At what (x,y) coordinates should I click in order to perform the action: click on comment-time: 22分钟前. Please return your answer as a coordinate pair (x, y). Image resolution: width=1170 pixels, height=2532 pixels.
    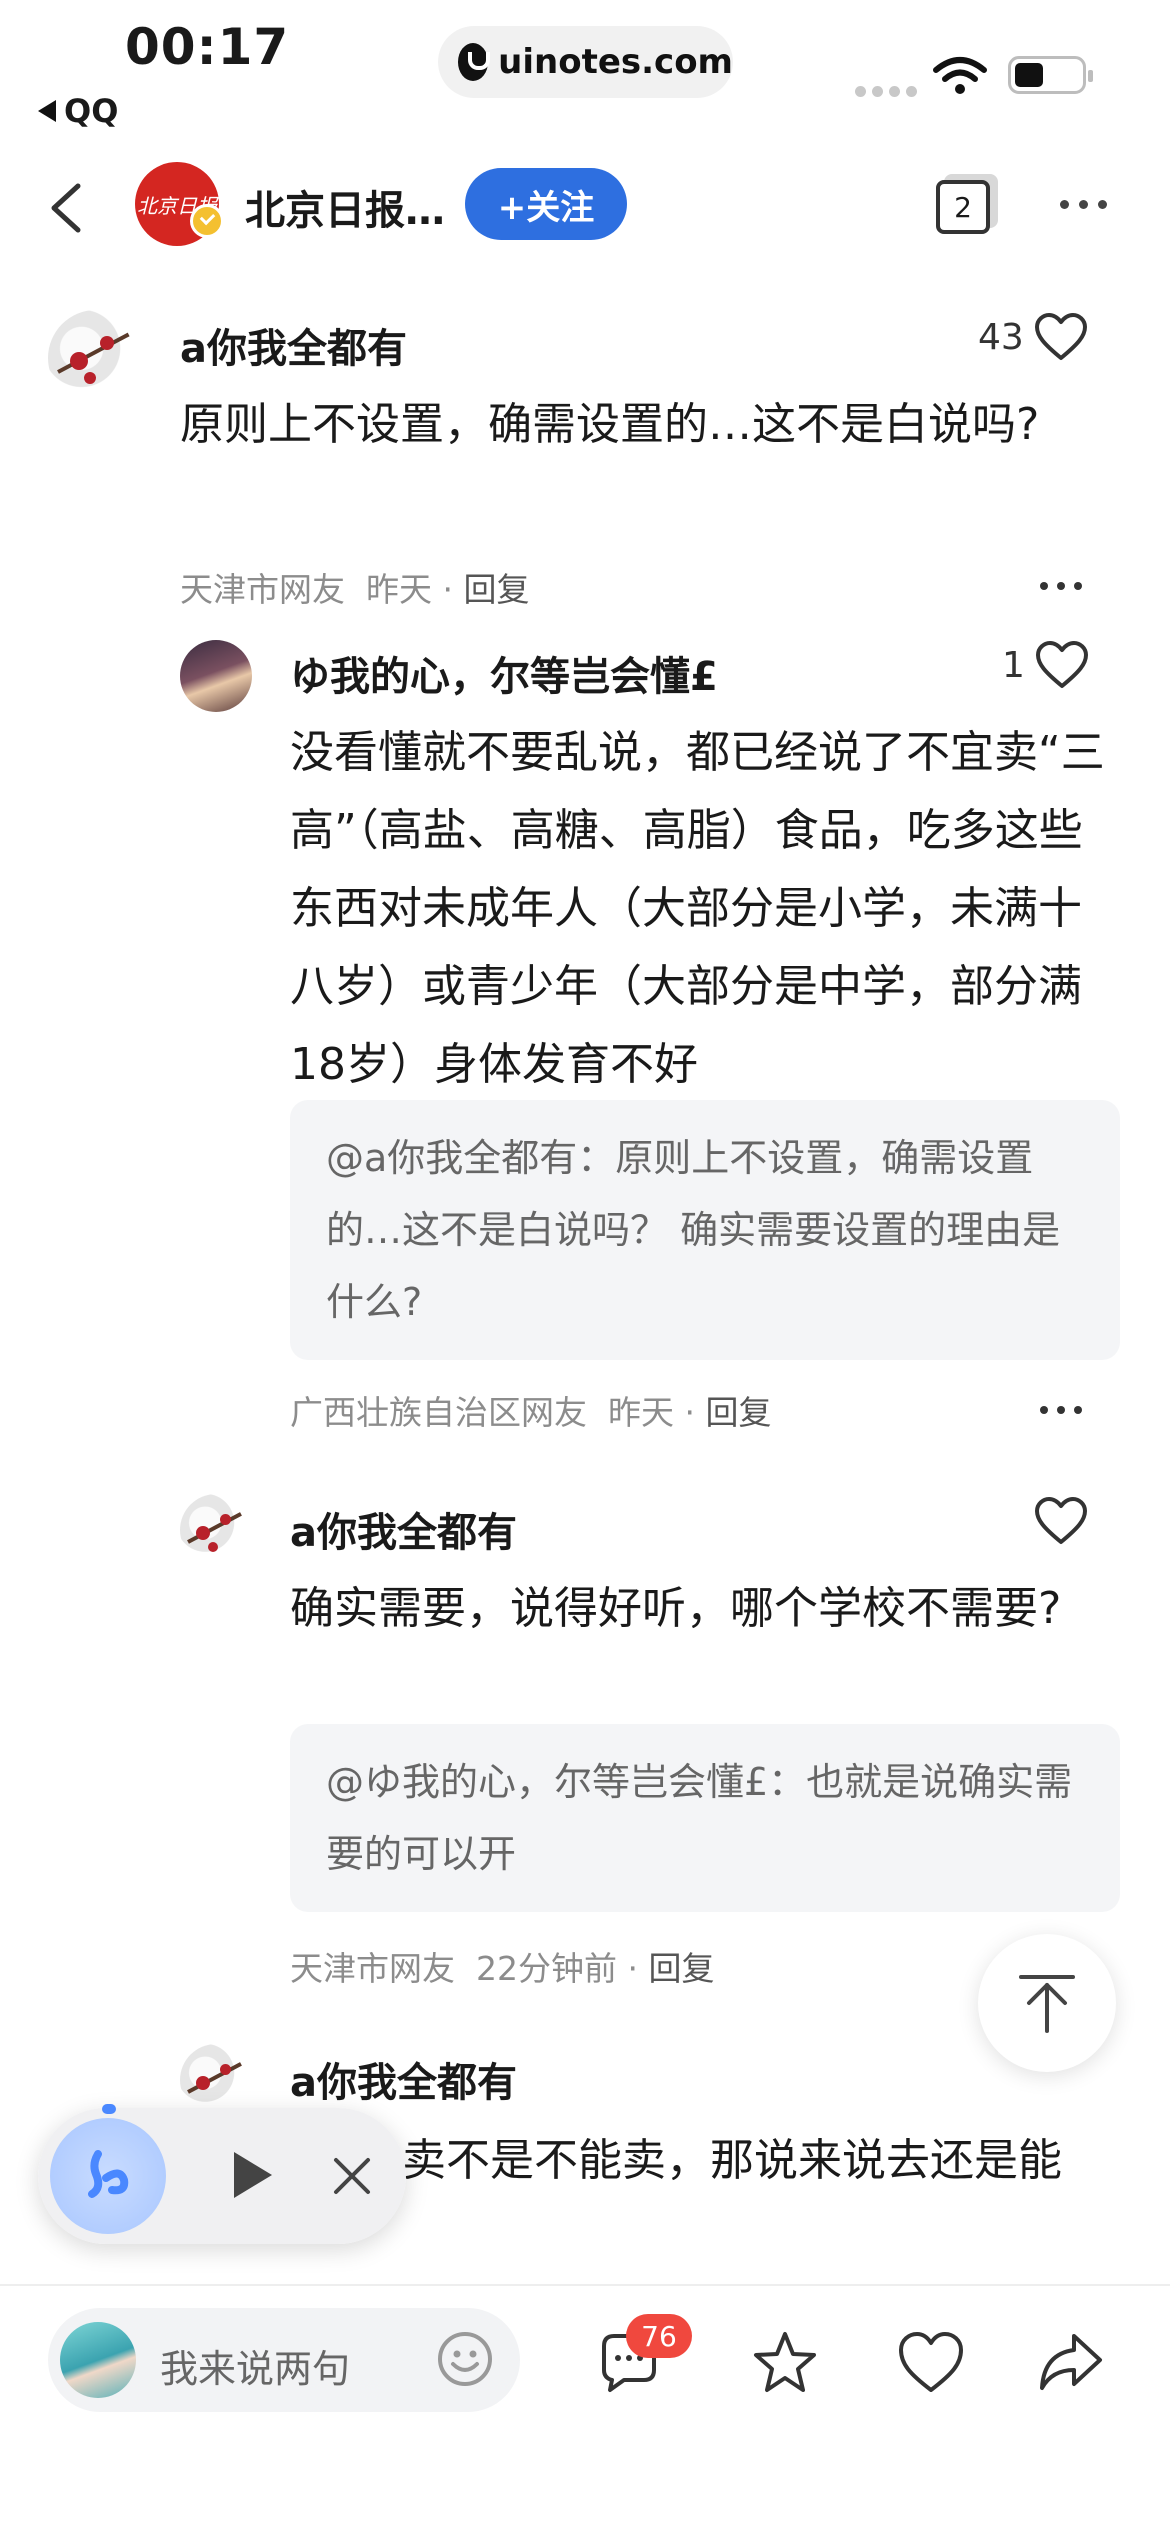
    Looking at the image, I should click on (546, 1968).